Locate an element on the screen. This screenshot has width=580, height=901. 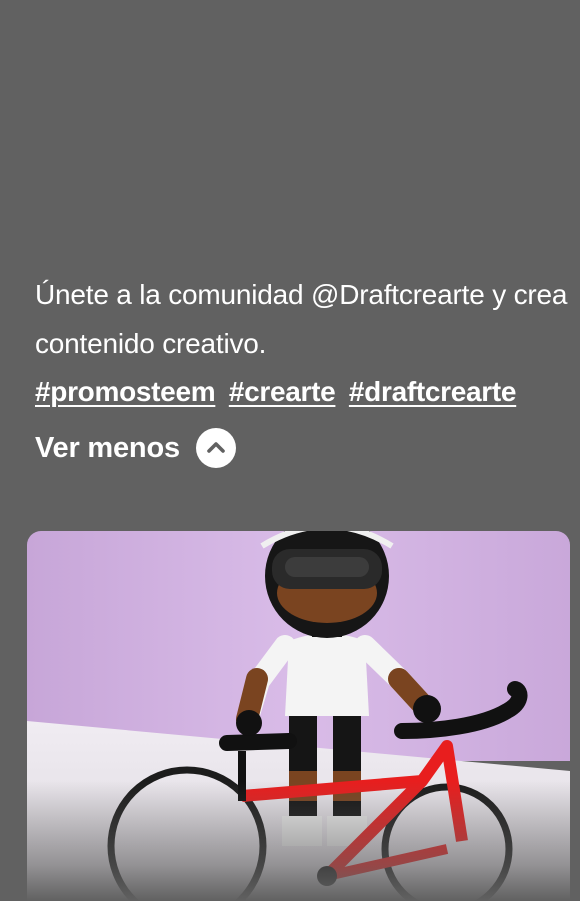
chevron-up-icon is located at coordinates (215, 448).